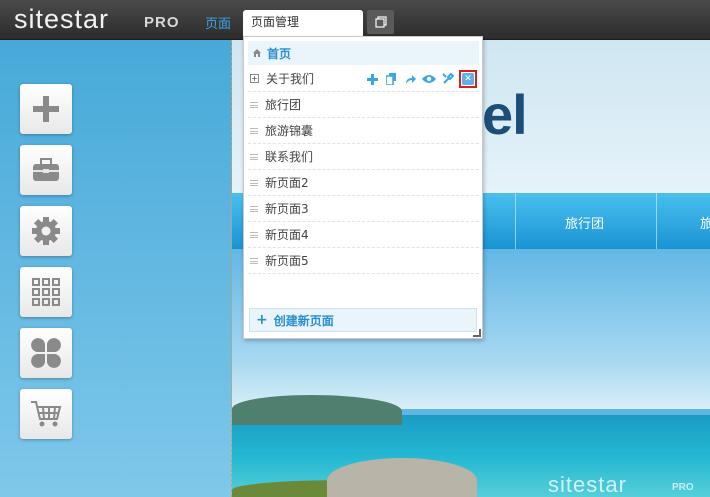 The height and width of the screenshot is (497, 710). What do you see at coordinates (62, 19) in the screenshot?
I see `app-logo: sitestar` at bounding box center [62, 19].